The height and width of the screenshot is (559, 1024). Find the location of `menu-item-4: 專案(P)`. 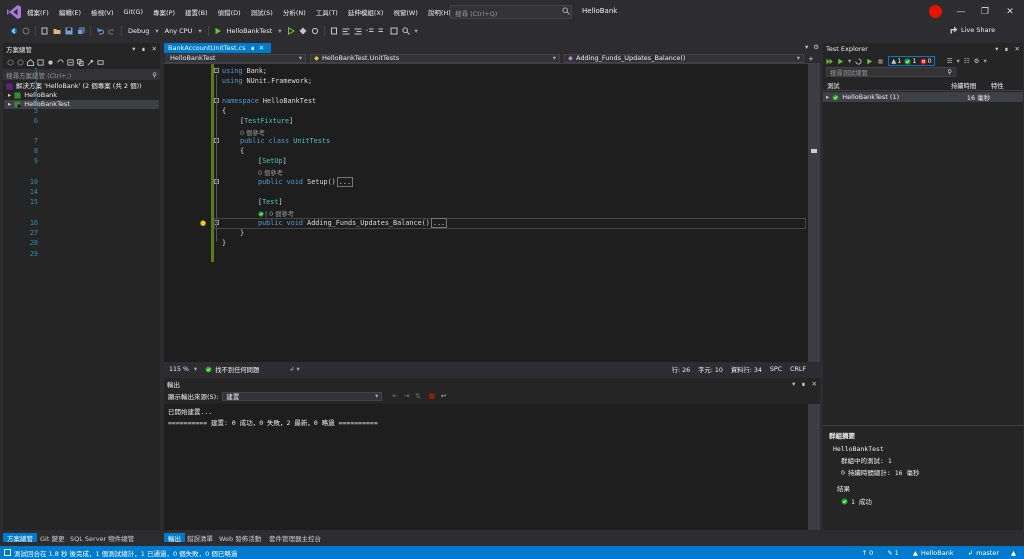

menu-item-4: 專案(P) is located at coordinates (164, 12).